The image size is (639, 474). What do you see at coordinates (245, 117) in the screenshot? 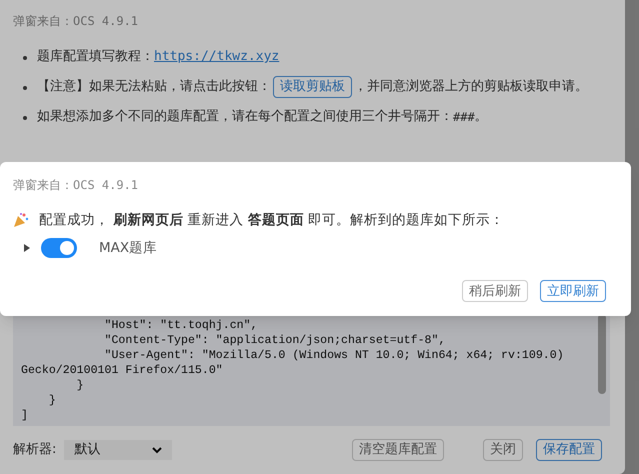
I see `note-text: 如果想添加多个不同的题库配置，请在每个配置之间使用三个井号隔开：` at bounding box center [245, 117].